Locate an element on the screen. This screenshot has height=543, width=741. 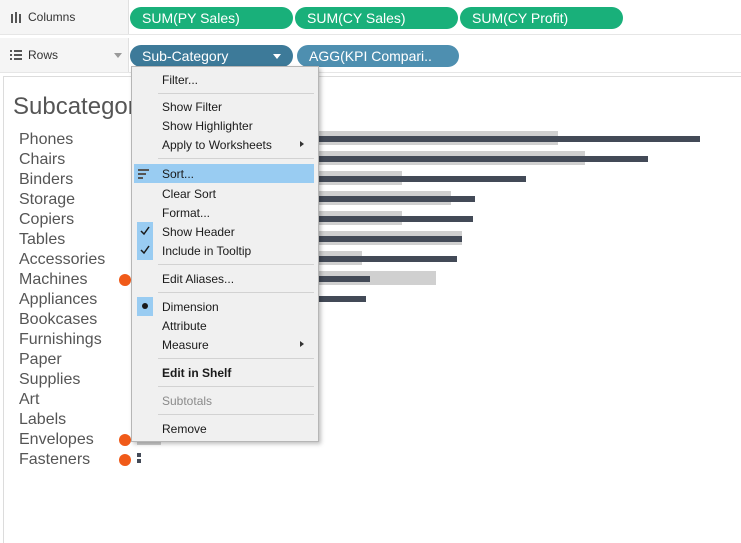
category-label: Machines is located at coordinates (53, 280).